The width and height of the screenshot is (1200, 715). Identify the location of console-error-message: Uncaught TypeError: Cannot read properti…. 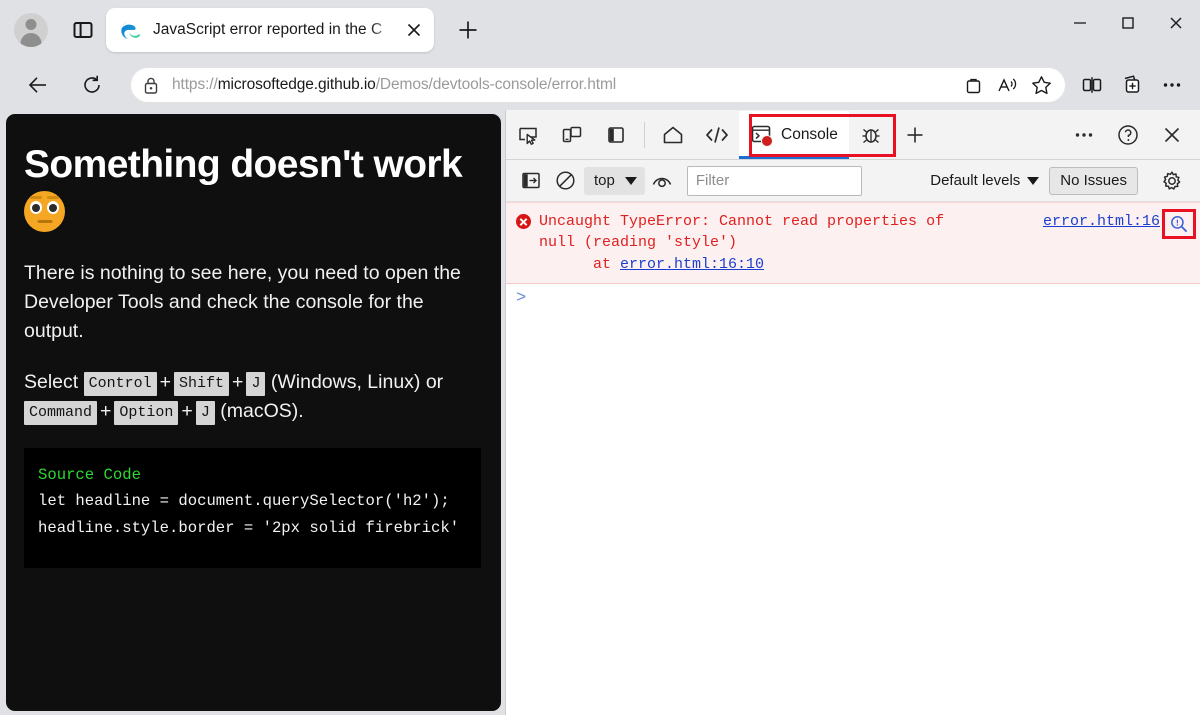
(853, 243).